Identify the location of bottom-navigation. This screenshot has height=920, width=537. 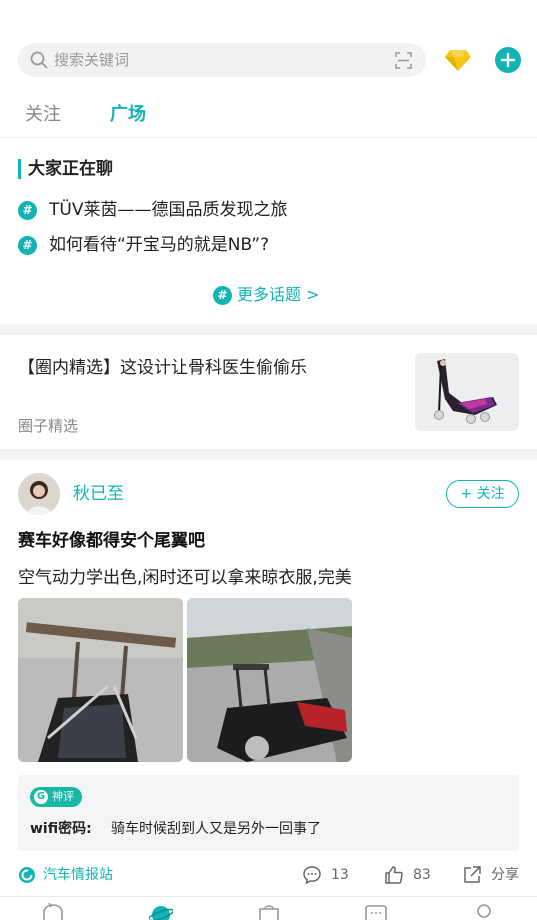
(268, 908).